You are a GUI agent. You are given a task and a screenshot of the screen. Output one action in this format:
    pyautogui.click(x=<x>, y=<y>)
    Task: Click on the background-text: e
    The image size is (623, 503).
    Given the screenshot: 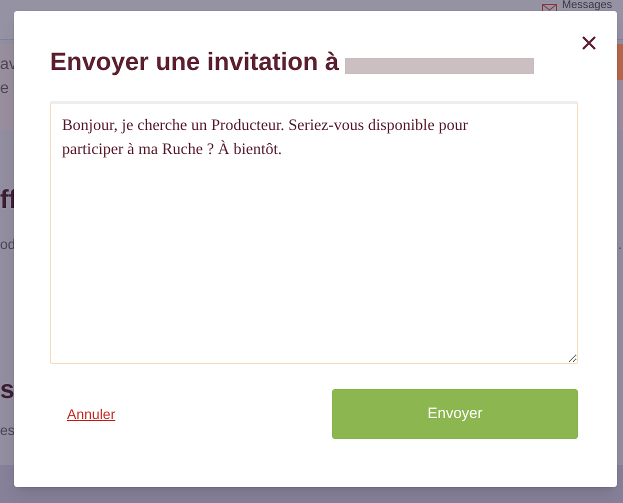 What is the action you would take?
    pyautogui.click(x=4, y=89)
    